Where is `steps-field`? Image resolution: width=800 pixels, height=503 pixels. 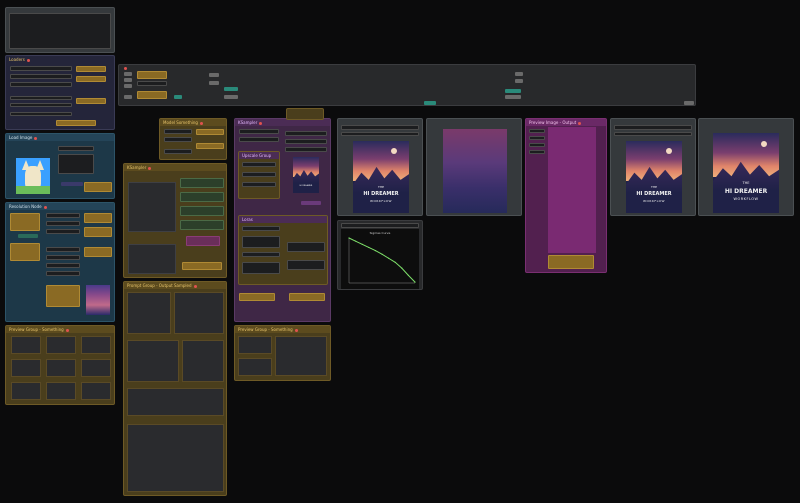
steps-field is located at coordinates (202, 197).